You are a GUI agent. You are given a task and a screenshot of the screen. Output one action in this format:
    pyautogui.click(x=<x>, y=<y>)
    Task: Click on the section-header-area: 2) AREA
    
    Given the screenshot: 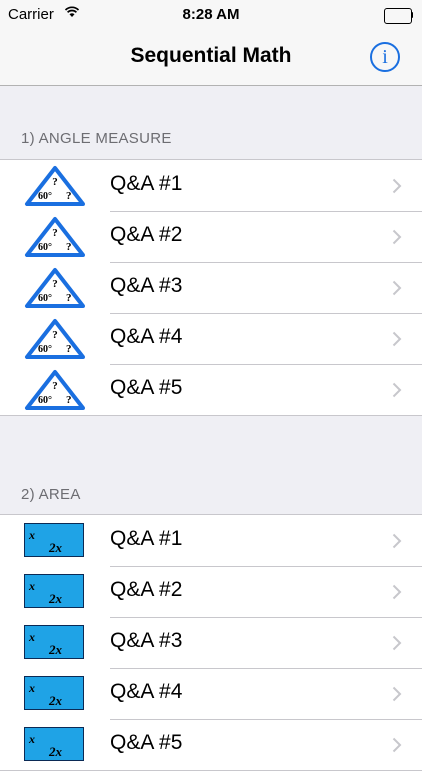 What is the action you would take?
    pyautogui.click(x=51, y=494)
    